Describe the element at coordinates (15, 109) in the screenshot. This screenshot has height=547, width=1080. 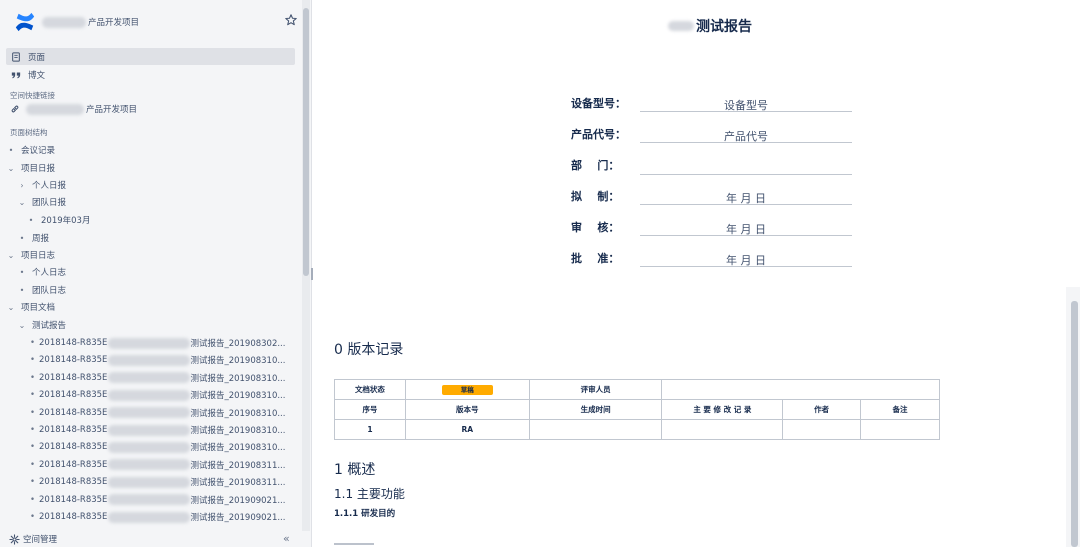
I see `link-icon` at that location.